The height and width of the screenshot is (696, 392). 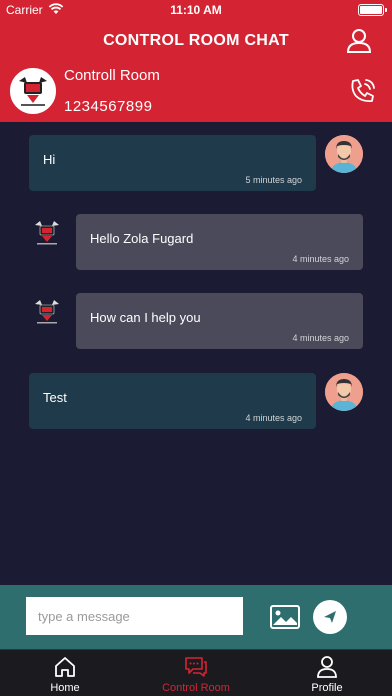 I want to click on room-phone-number: 1234567899, so click(x=108, y=106).